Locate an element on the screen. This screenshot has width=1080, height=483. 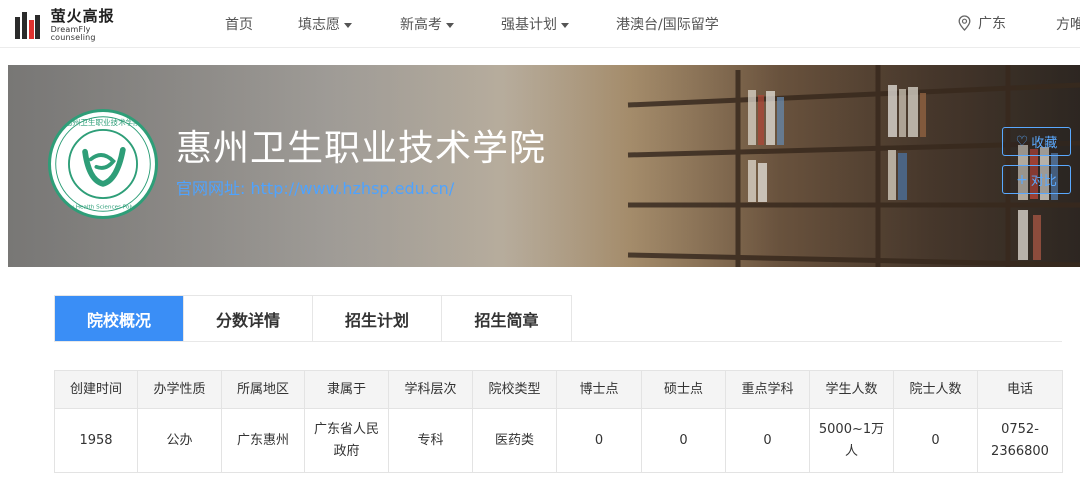
nav-home: 首页 is located at coordinates (239, 24).